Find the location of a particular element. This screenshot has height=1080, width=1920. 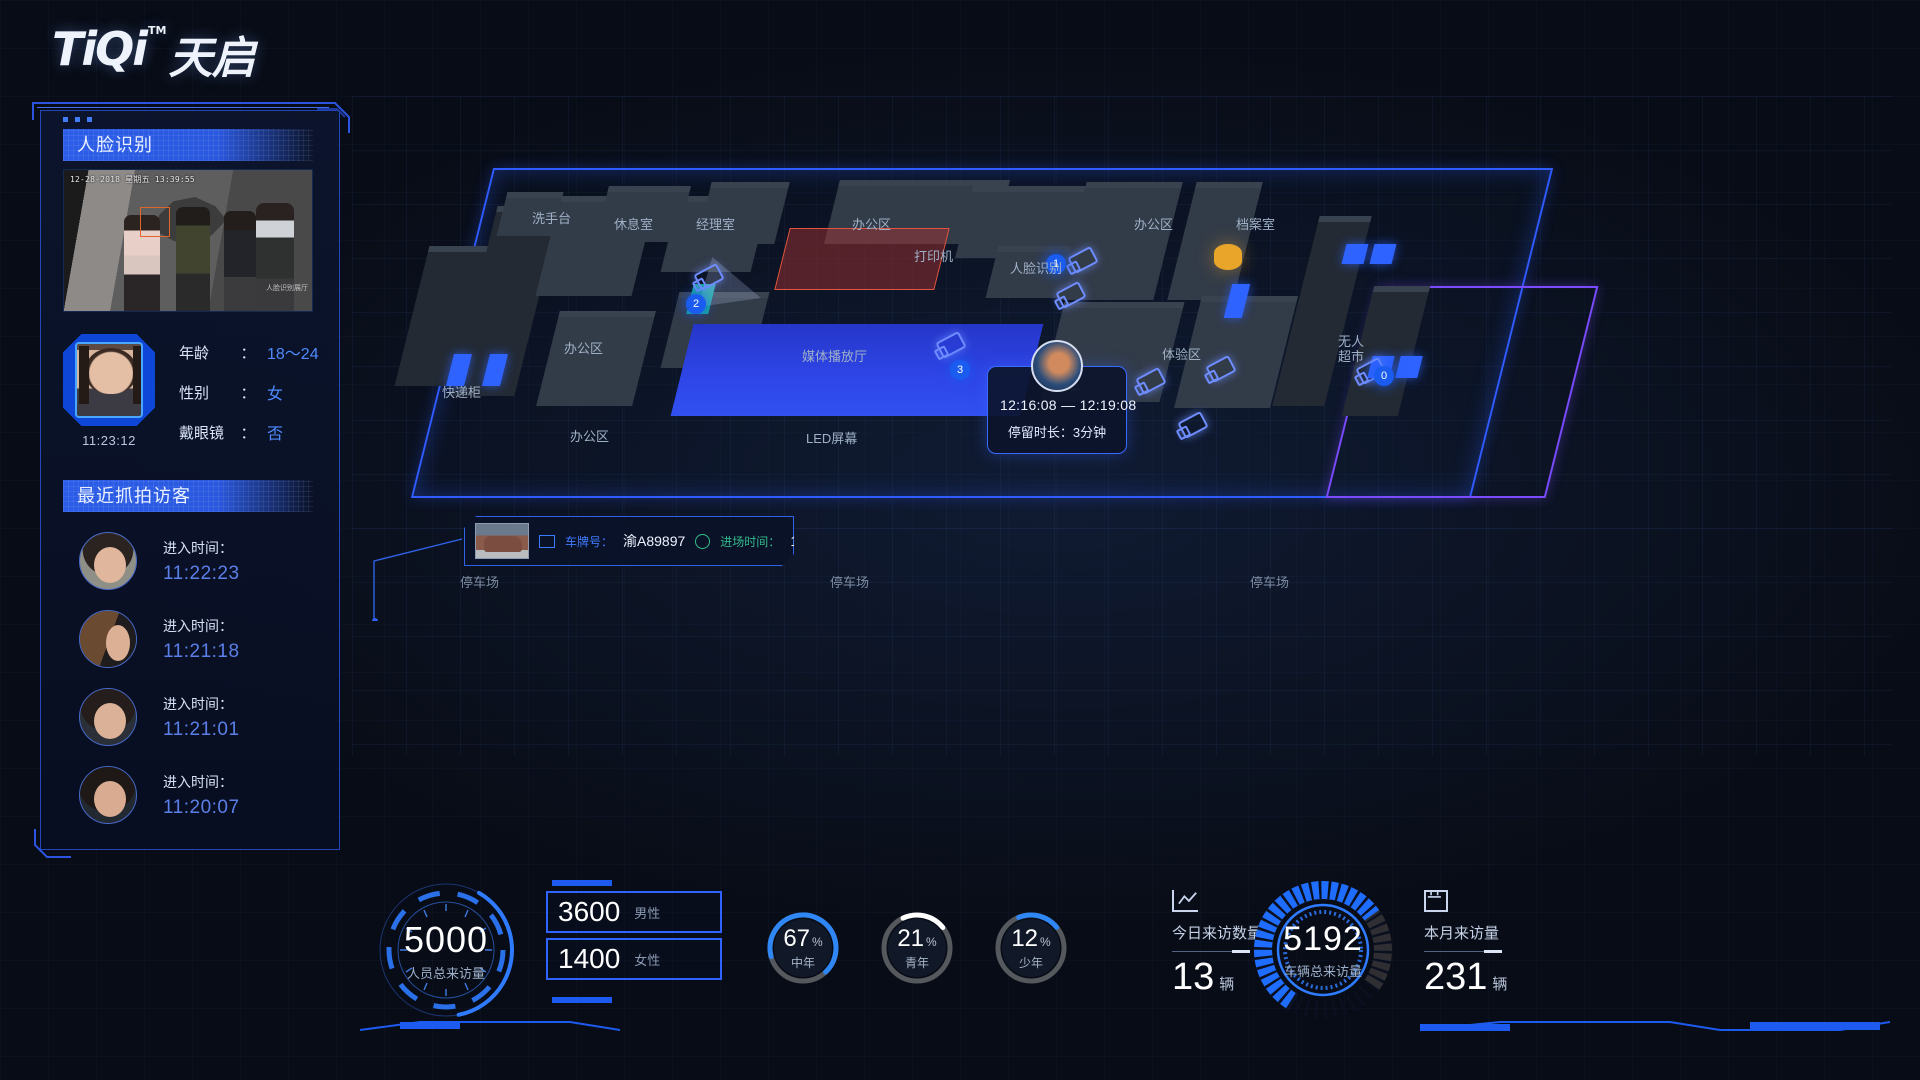

detected-face-time: 11:23:12 is located at coordinates (109, 440).